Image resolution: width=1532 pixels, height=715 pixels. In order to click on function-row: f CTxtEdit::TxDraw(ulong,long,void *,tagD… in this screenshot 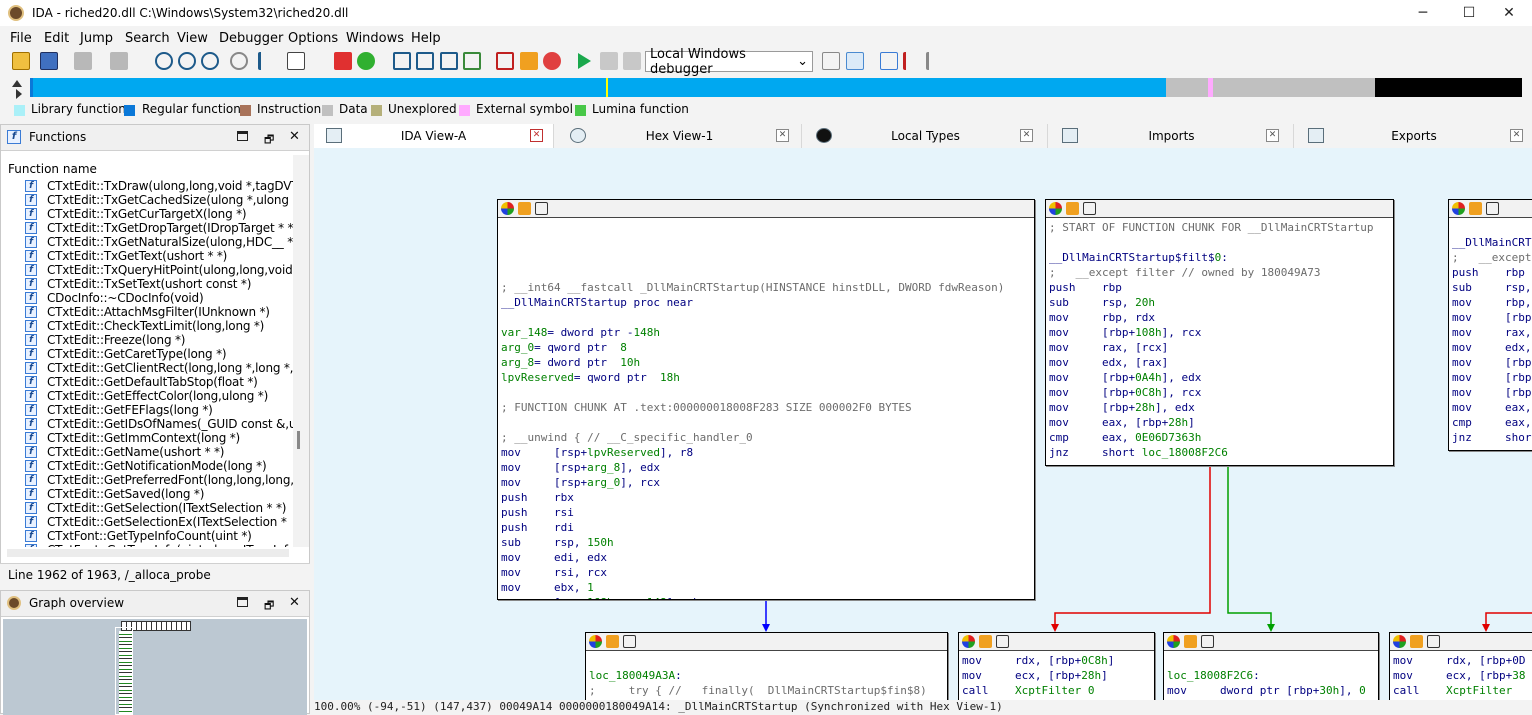, I will do `click(159, 186)`.